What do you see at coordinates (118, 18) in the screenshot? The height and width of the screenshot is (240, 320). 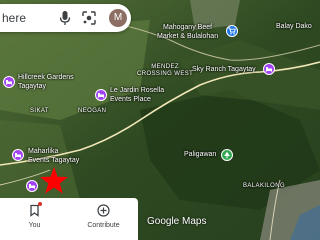 I see `account-avatar: M` at bounding box center [118, 18].